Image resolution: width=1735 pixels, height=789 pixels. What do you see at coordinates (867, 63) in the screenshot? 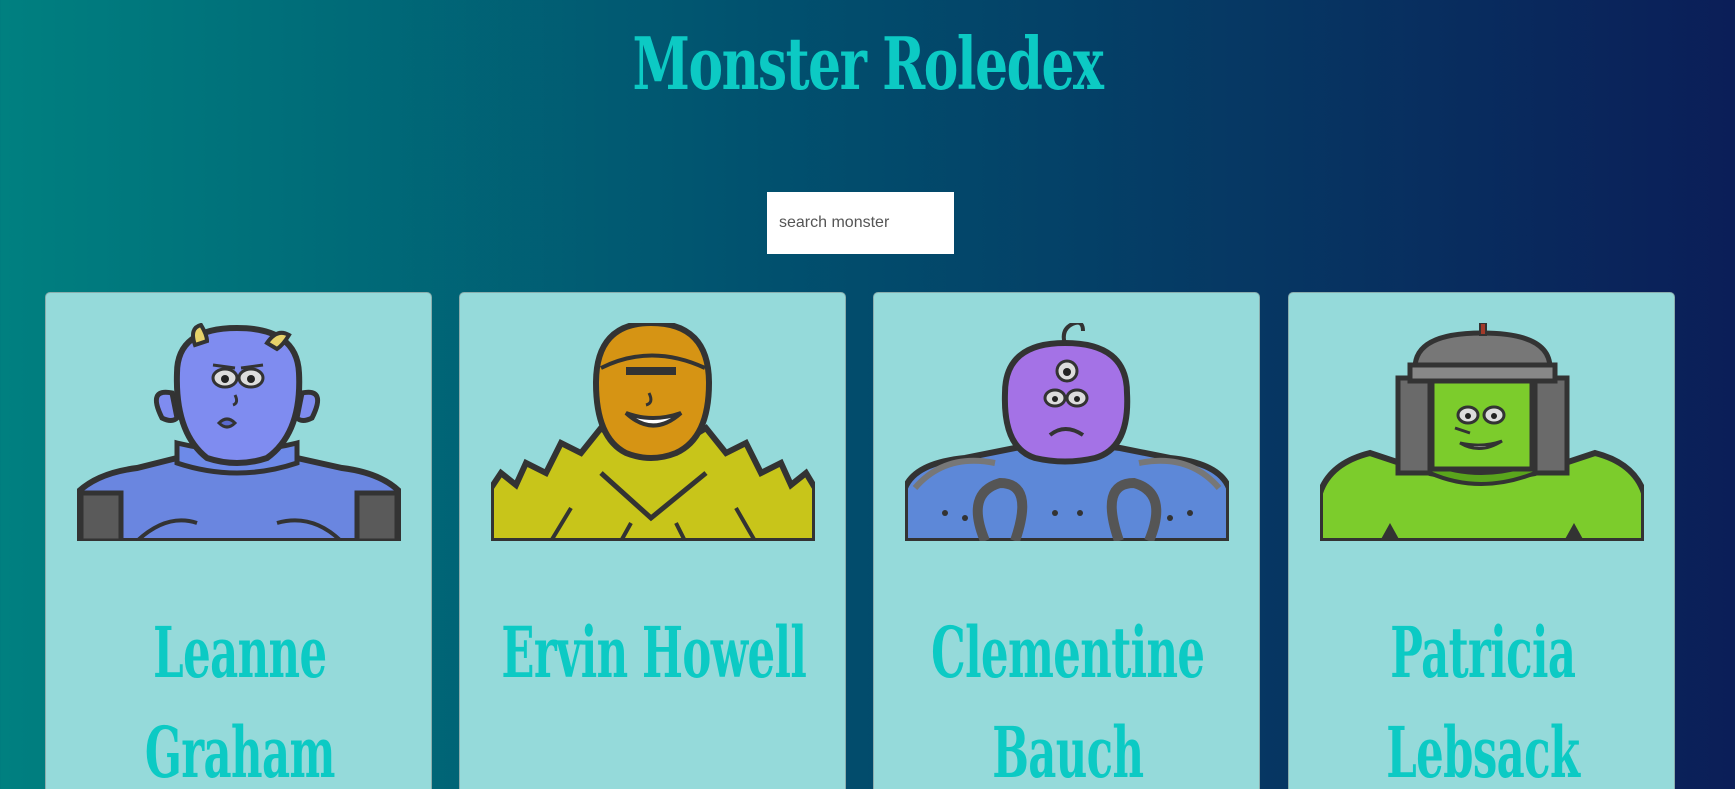
I see `page-title: Monster Roledex` at bounding box center [867, 63].